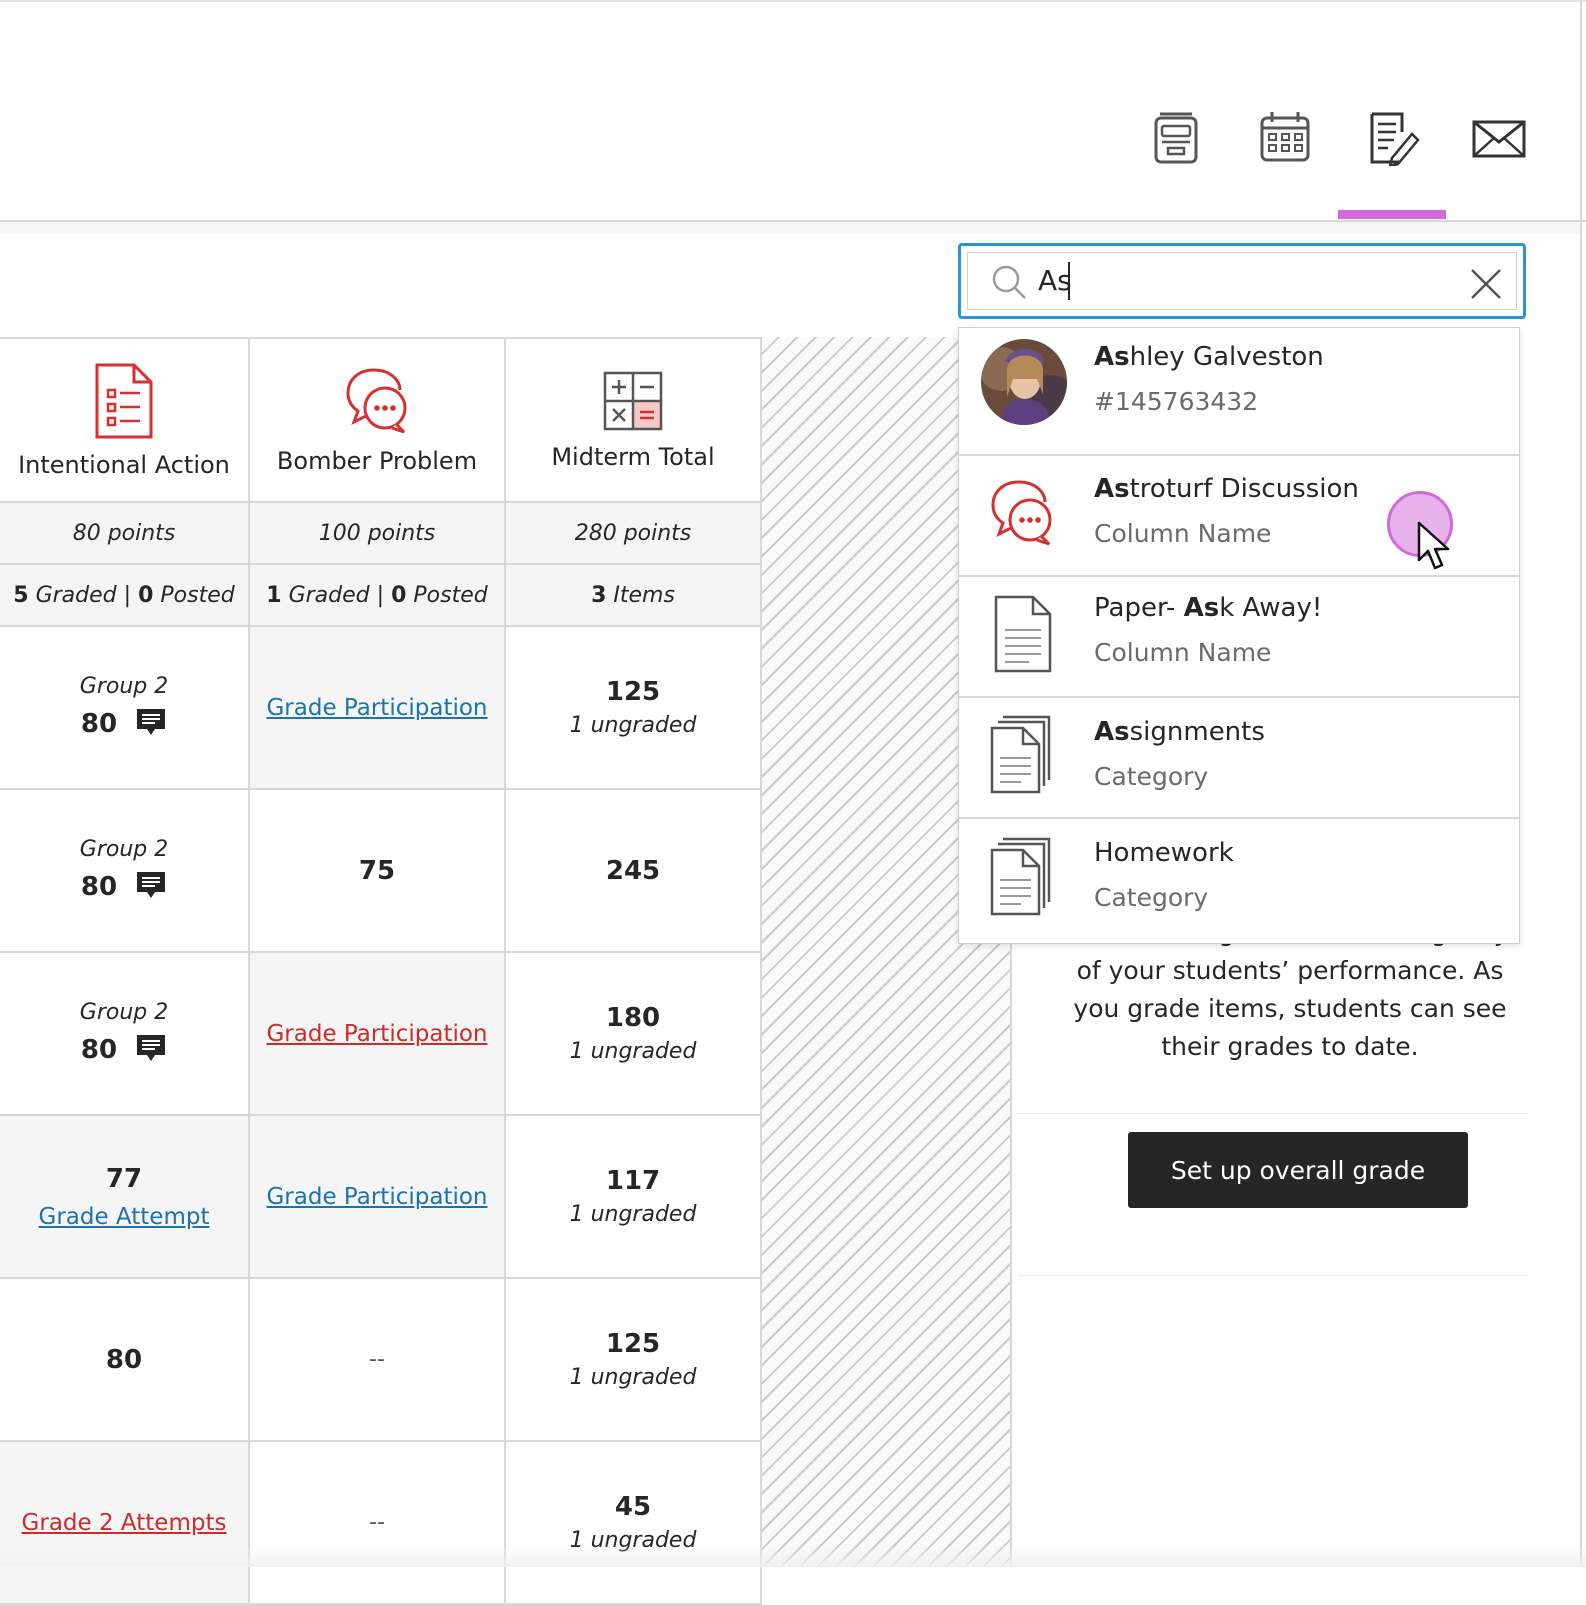  I want to click on posted-count: 0, so click(146, 595).